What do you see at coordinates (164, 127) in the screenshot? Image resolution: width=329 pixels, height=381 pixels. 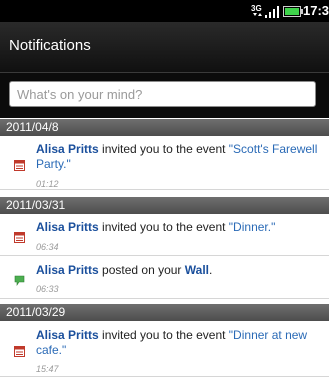 I see `date-header: 2011/04/8` at bounding box center [164, 127].